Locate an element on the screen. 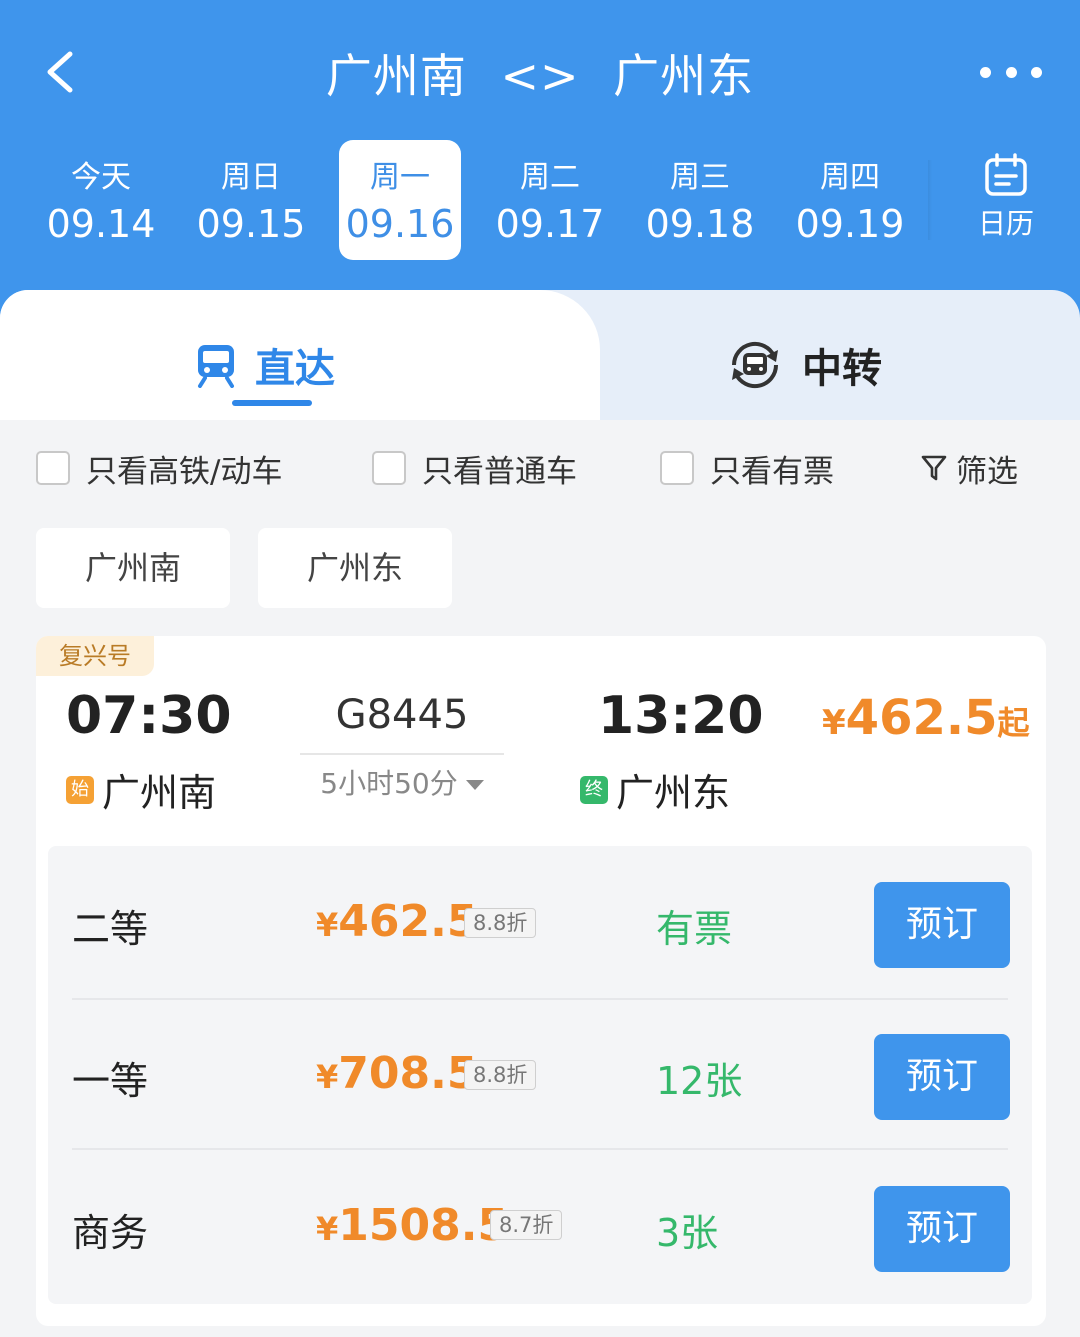 Image resolution: width=1080 pixels, height=1337 pixels. train-type-badge: 复兴号 is located at coordinates (95, 656).